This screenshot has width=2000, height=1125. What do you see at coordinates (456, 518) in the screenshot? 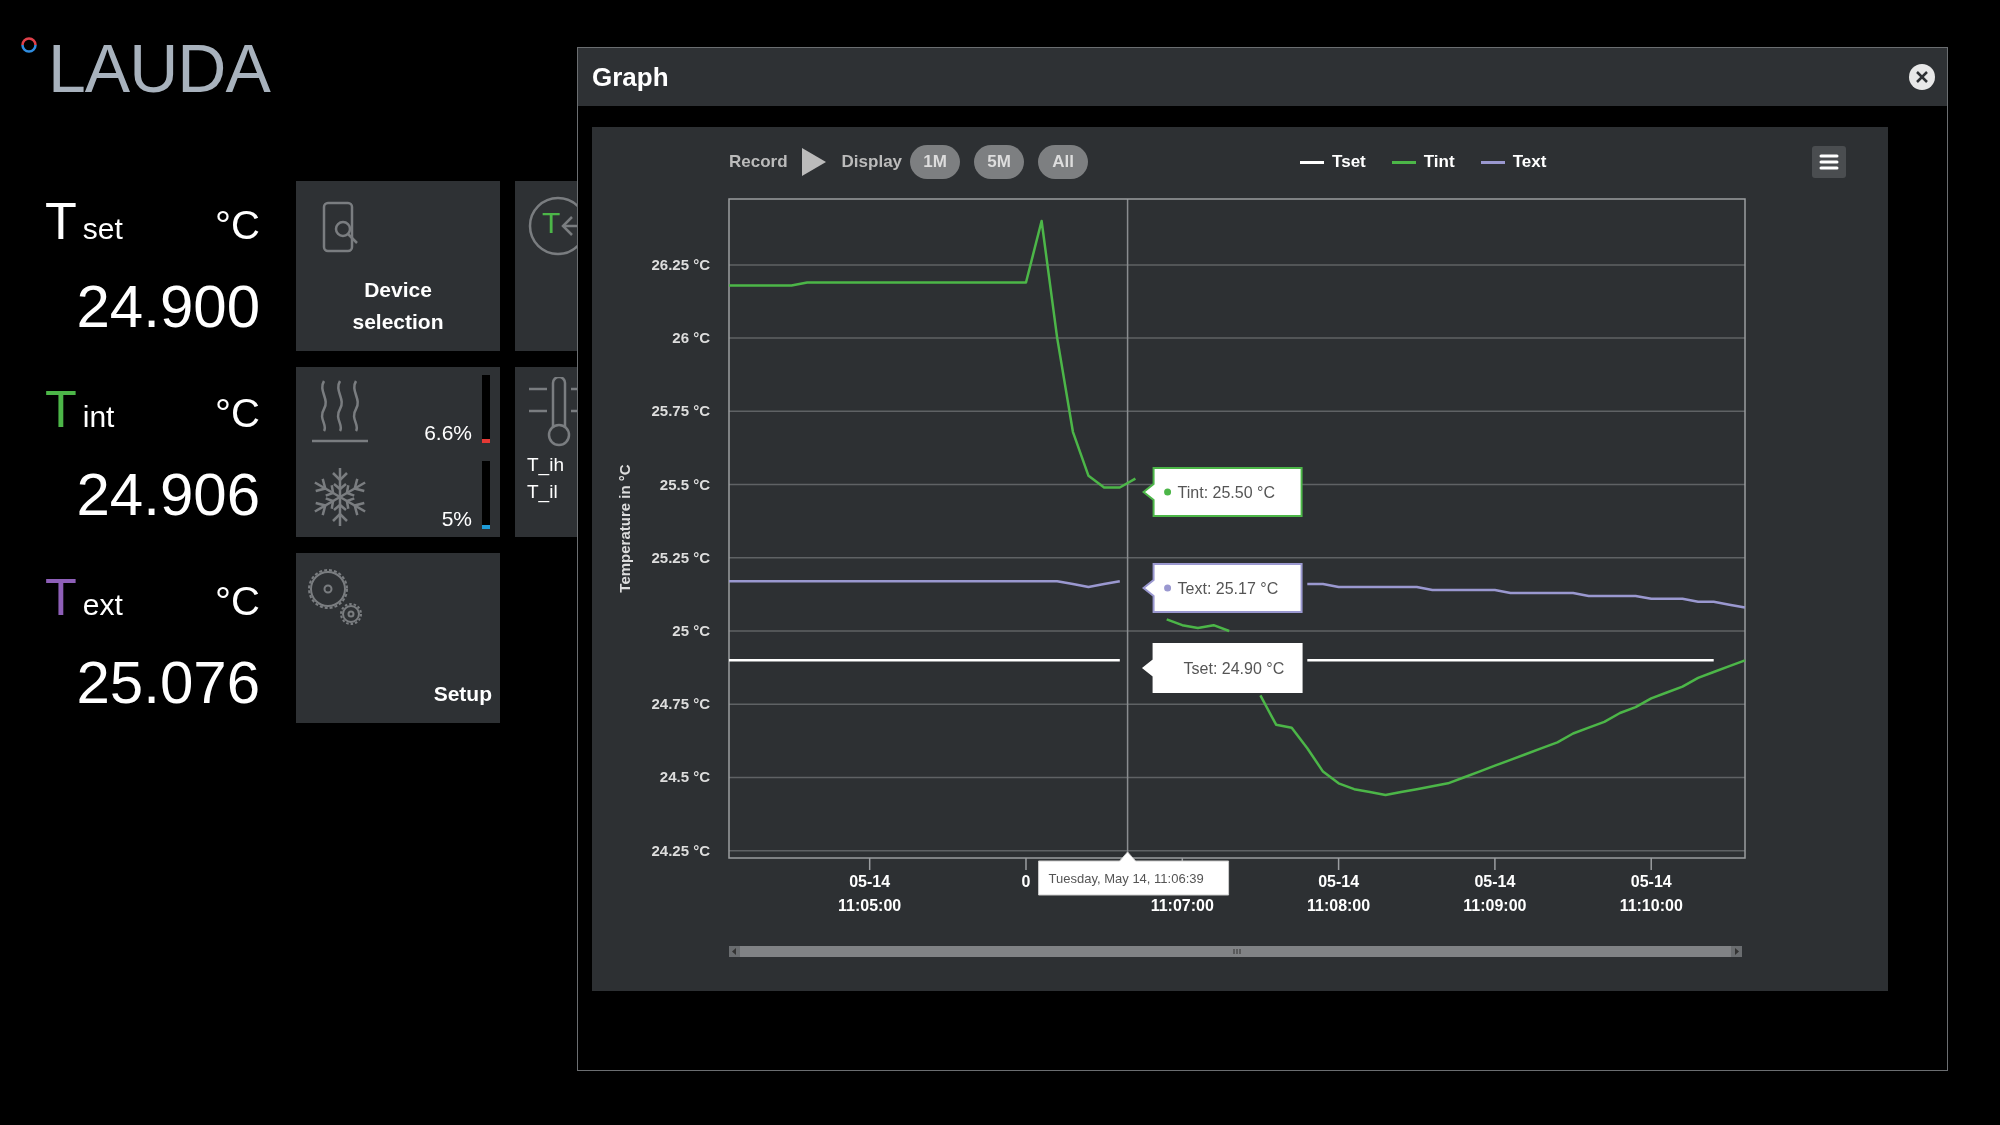
I see `power-reading: 5%` at bounding box center [456, 518].